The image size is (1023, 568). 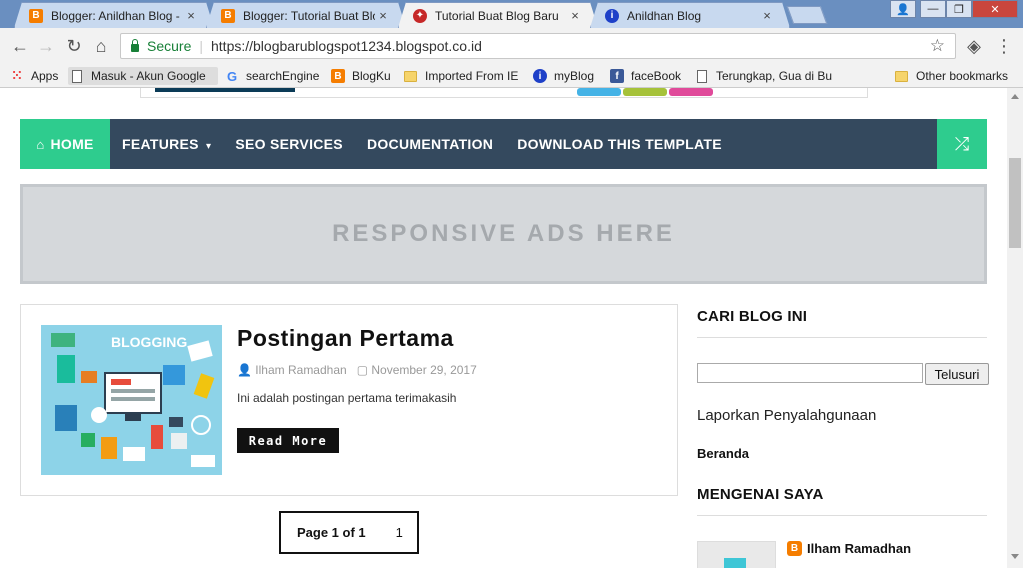 What do you see at coordinates (209, 146) in the screenshot?
I see `chevron-down-icon: ▾` at bounding box center [209, 146].